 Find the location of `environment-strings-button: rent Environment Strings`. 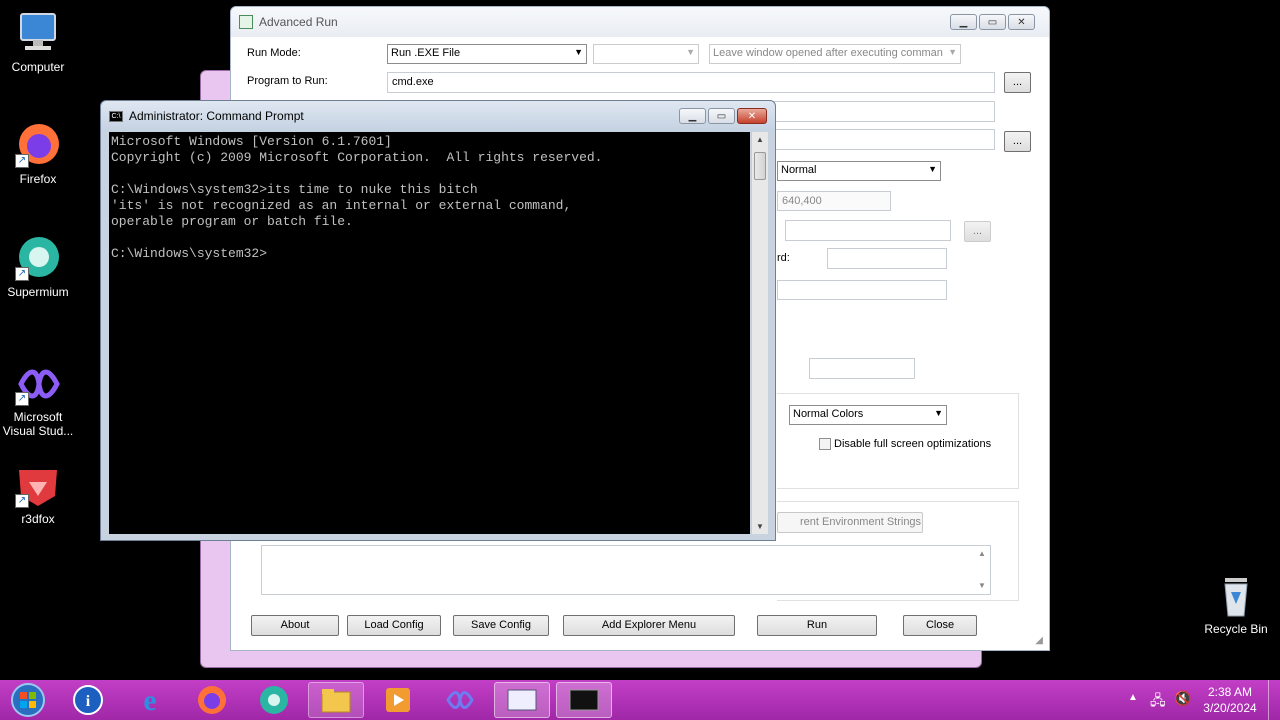

environment-strings-button: rent Environment Strings is located at coordinates (850, 522).